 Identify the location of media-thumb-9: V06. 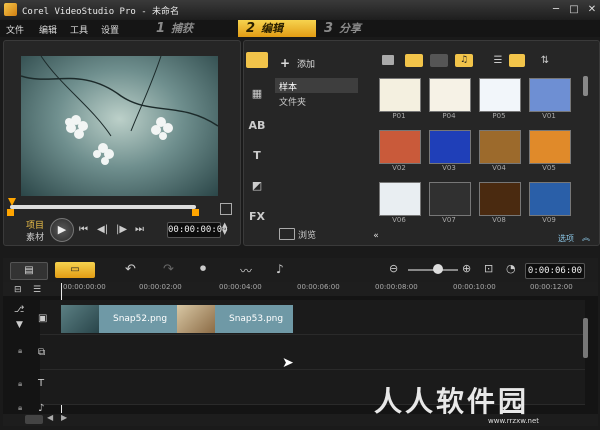
(400, 203).